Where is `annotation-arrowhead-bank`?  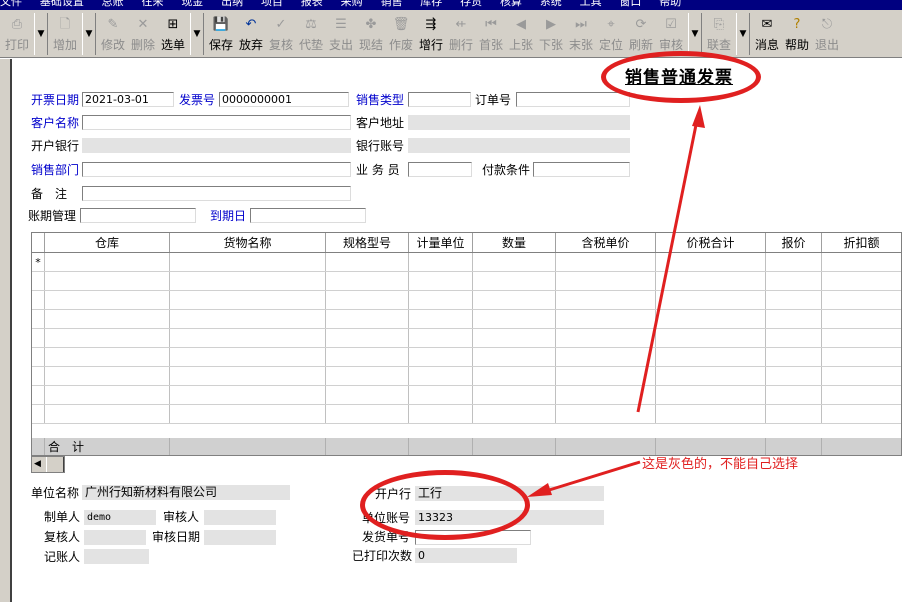 annotation-arrowhead-bank is located at coordinates (539, 490).